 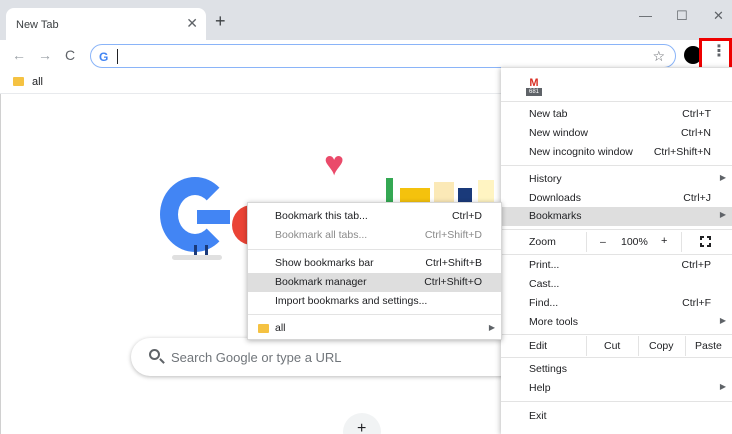 I want to click on search-box: Search Google or type a URL, so click(x=341, y=357).